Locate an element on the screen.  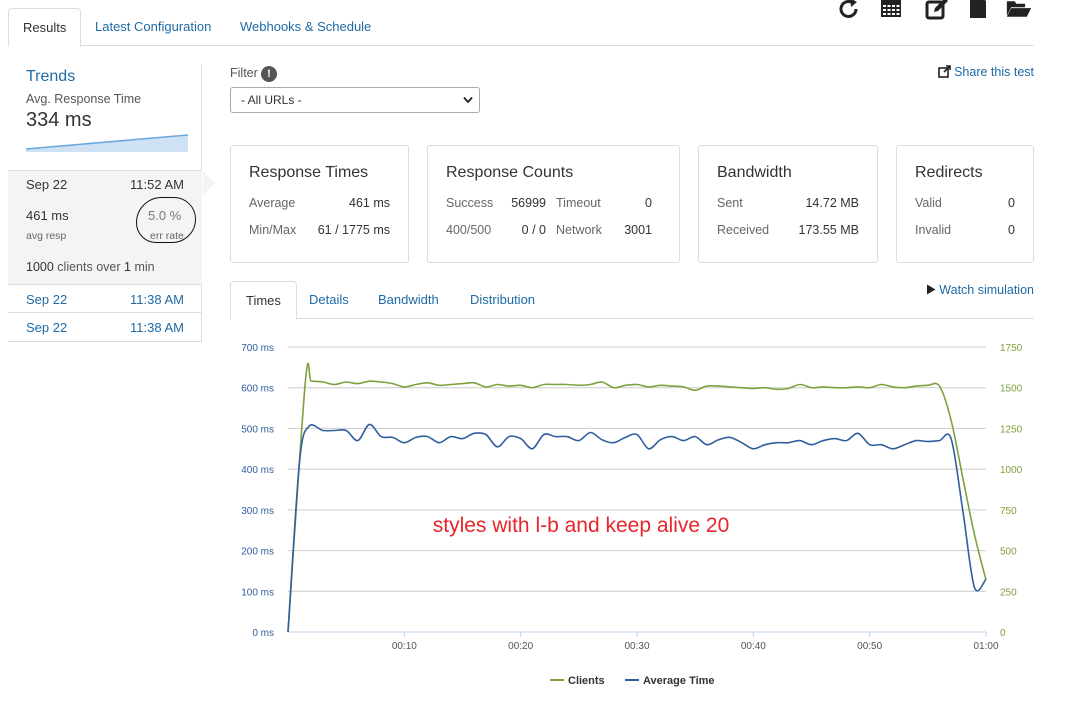
legend-label-clients: Clients is located at coordinates (586, 681).